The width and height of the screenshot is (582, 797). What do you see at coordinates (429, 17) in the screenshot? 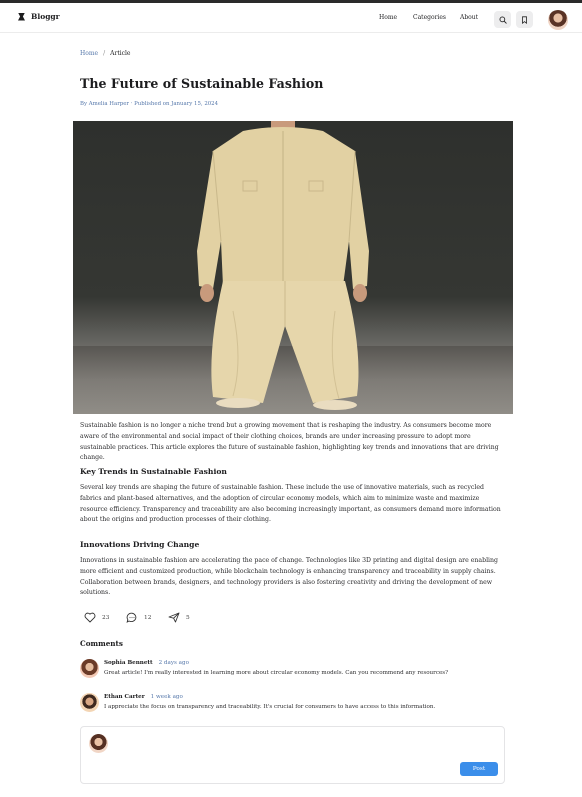
I see `nav-categories-link: Categories` at bounding box center [429, 17].